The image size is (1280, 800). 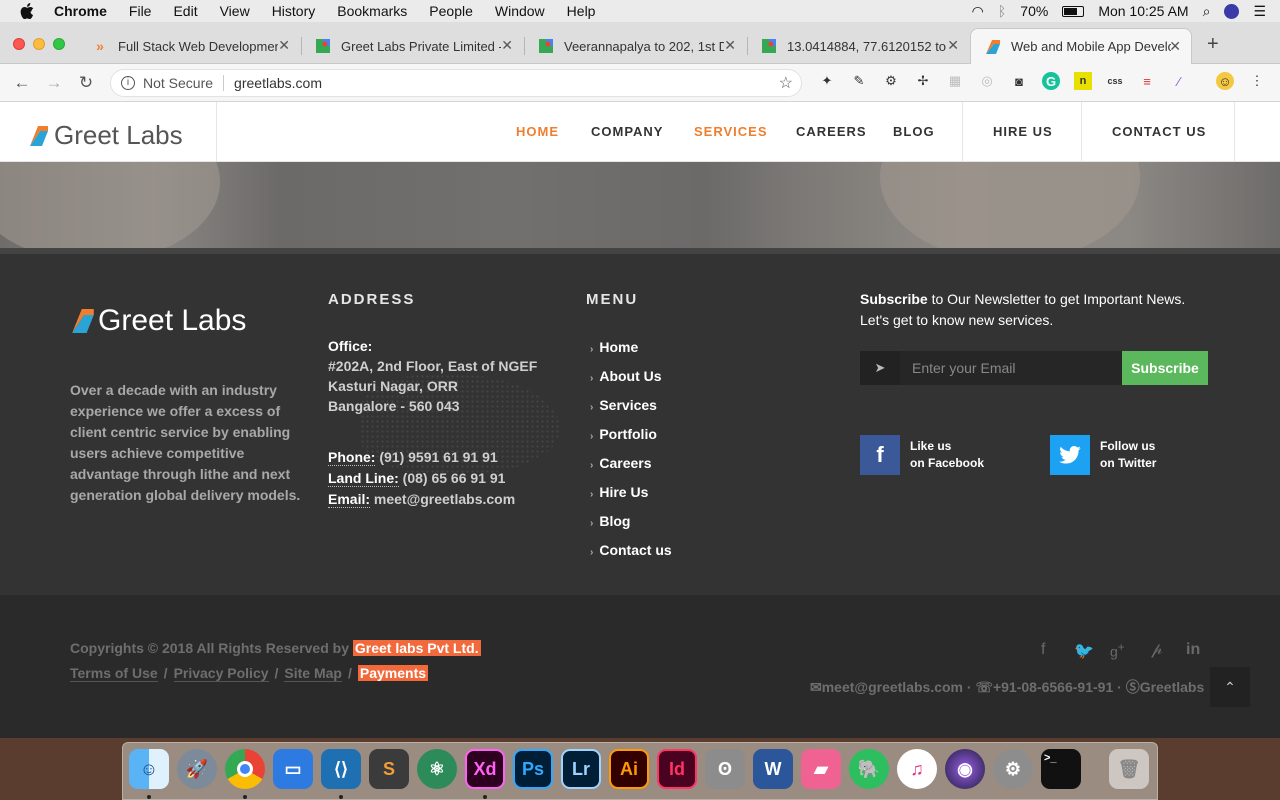 I want to click on extension-feather-icon: ⁄, so click(x=1179, y=81).